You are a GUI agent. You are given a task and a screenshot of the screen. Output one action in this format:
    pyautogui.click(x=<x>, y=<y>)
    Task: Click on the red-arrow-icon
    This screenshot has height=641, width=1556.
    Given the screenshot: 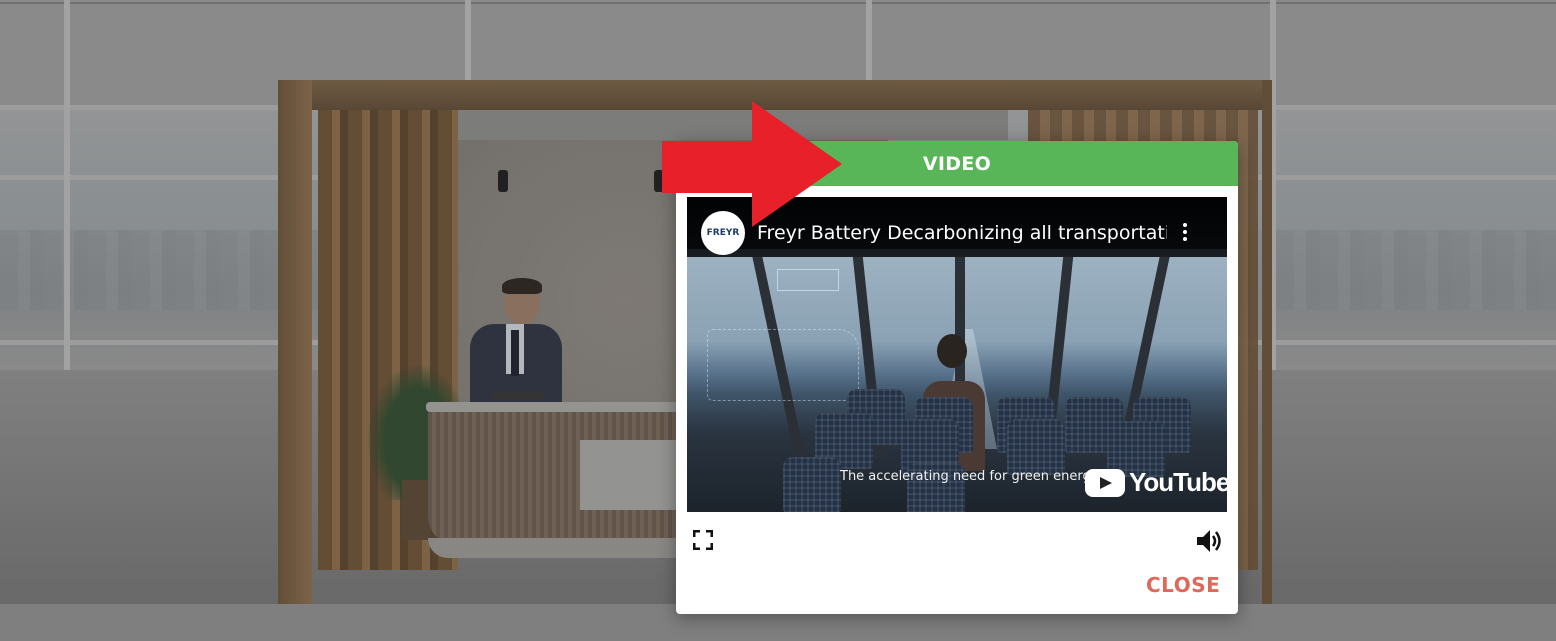 What is the action you would take?
    pyautogui.click(x=752, y=164)
    